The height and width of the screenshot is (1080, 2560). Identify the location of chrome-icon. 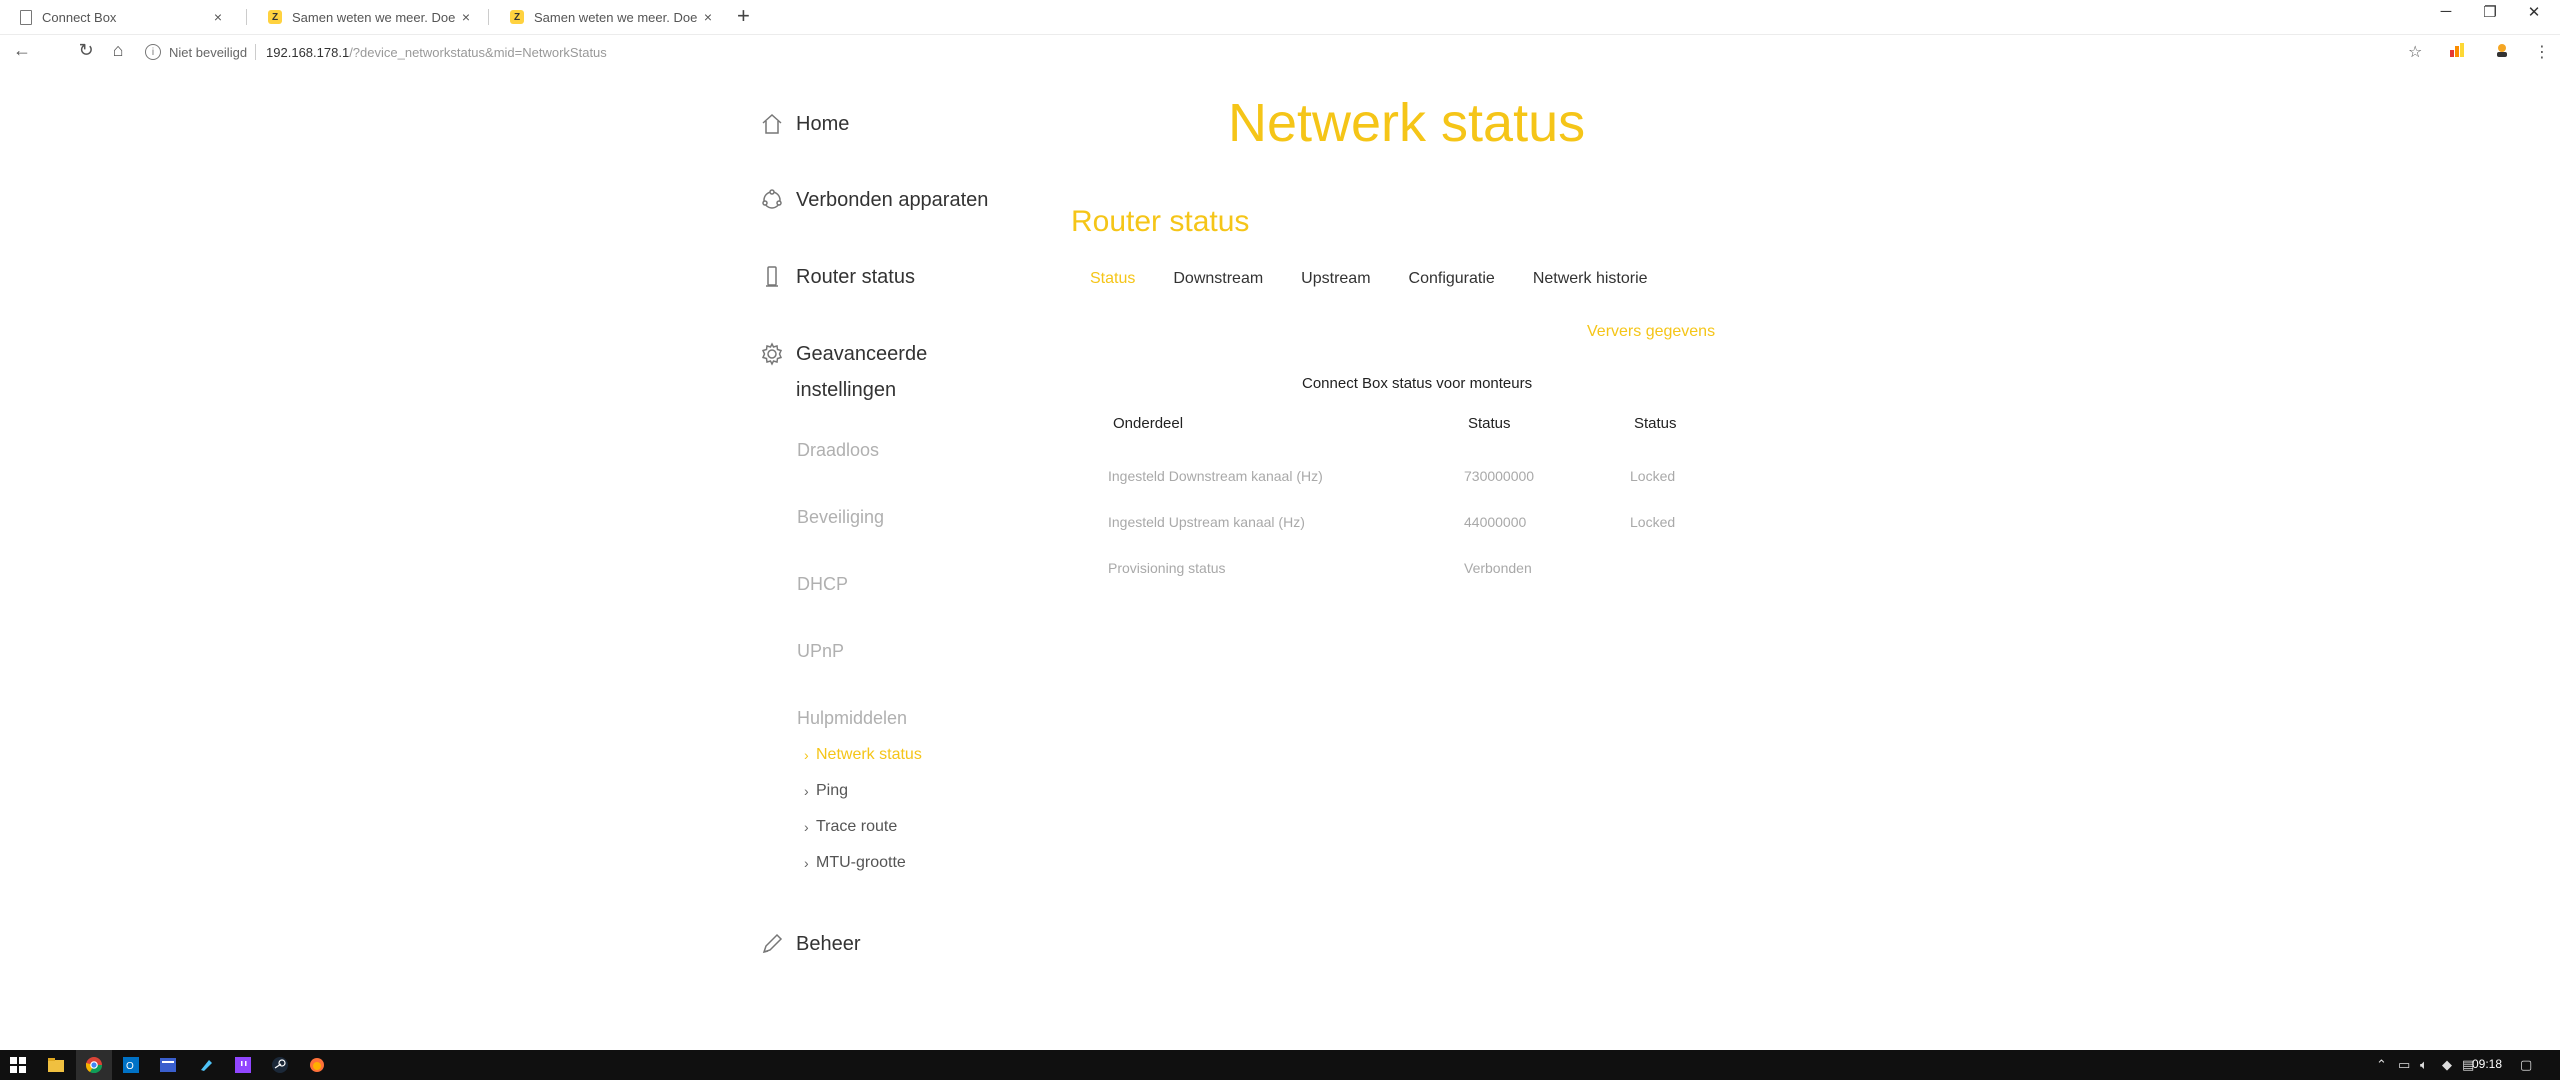
(94, 1065).